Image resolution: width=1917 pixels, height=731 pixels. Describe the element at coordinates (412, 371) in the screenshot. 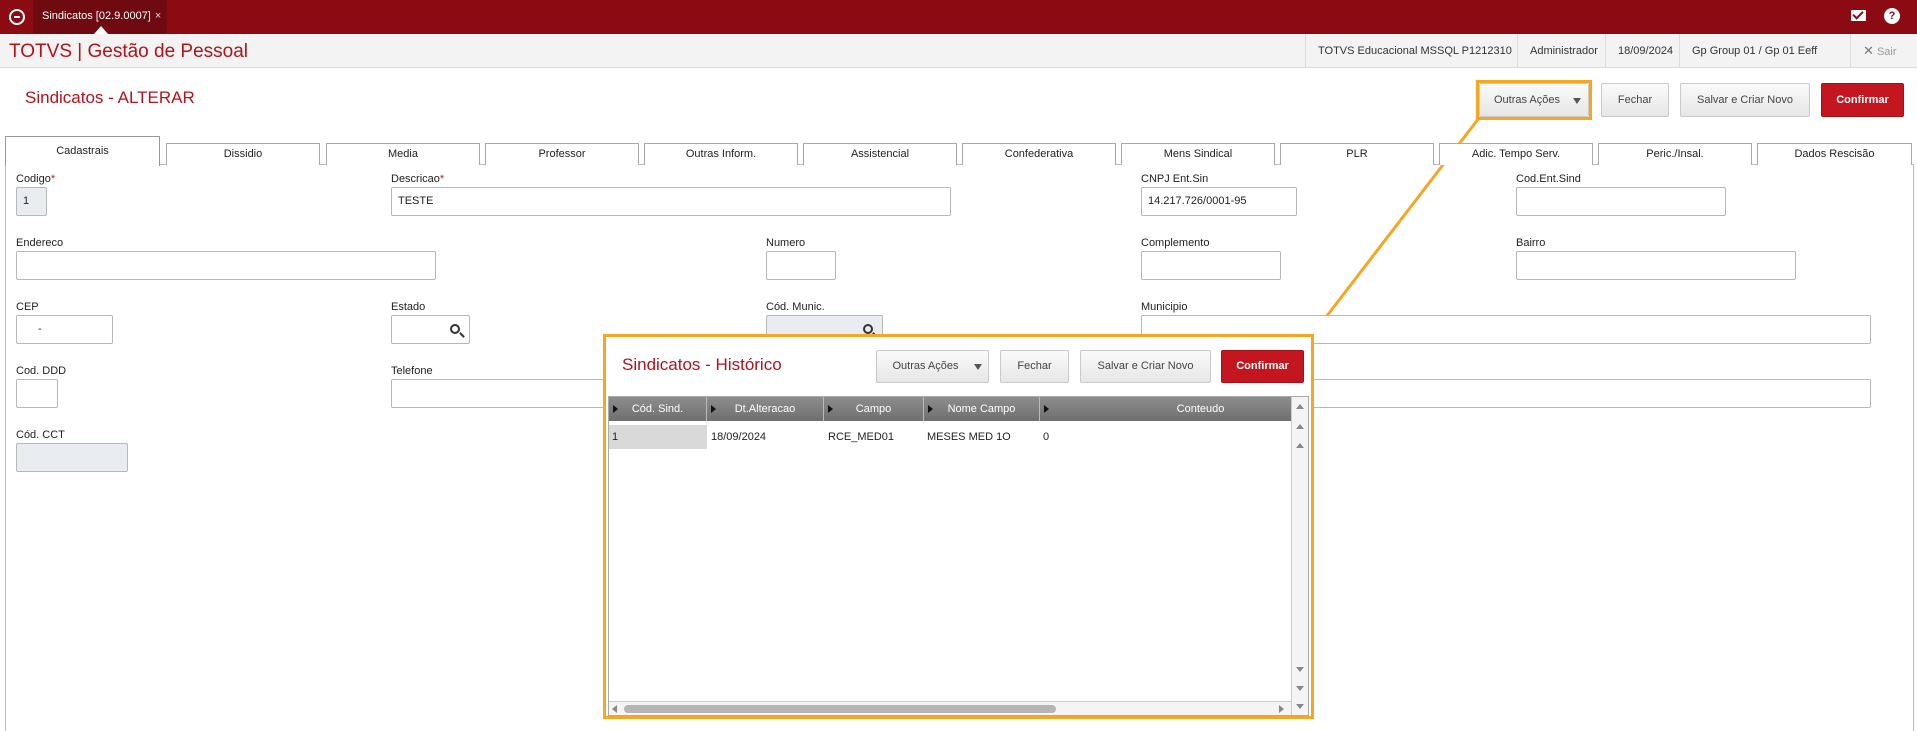

I see `telefone-label: Telefone` at that location.